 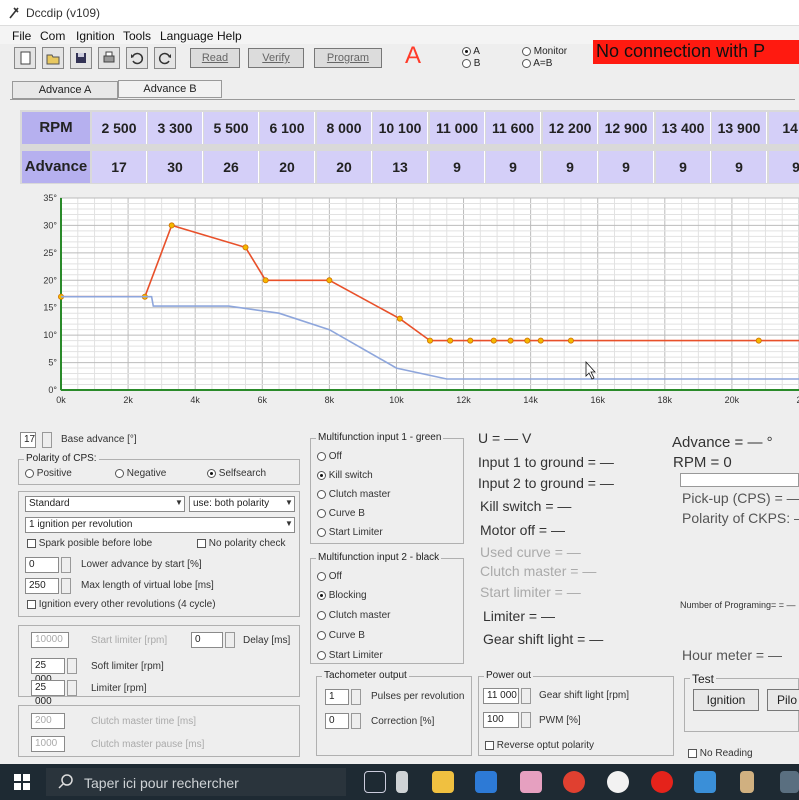 What do you see at coordinates (400, 128) in the screenshot?
I see `rpm-cell: 10 100` at bounding box center [400, 128].